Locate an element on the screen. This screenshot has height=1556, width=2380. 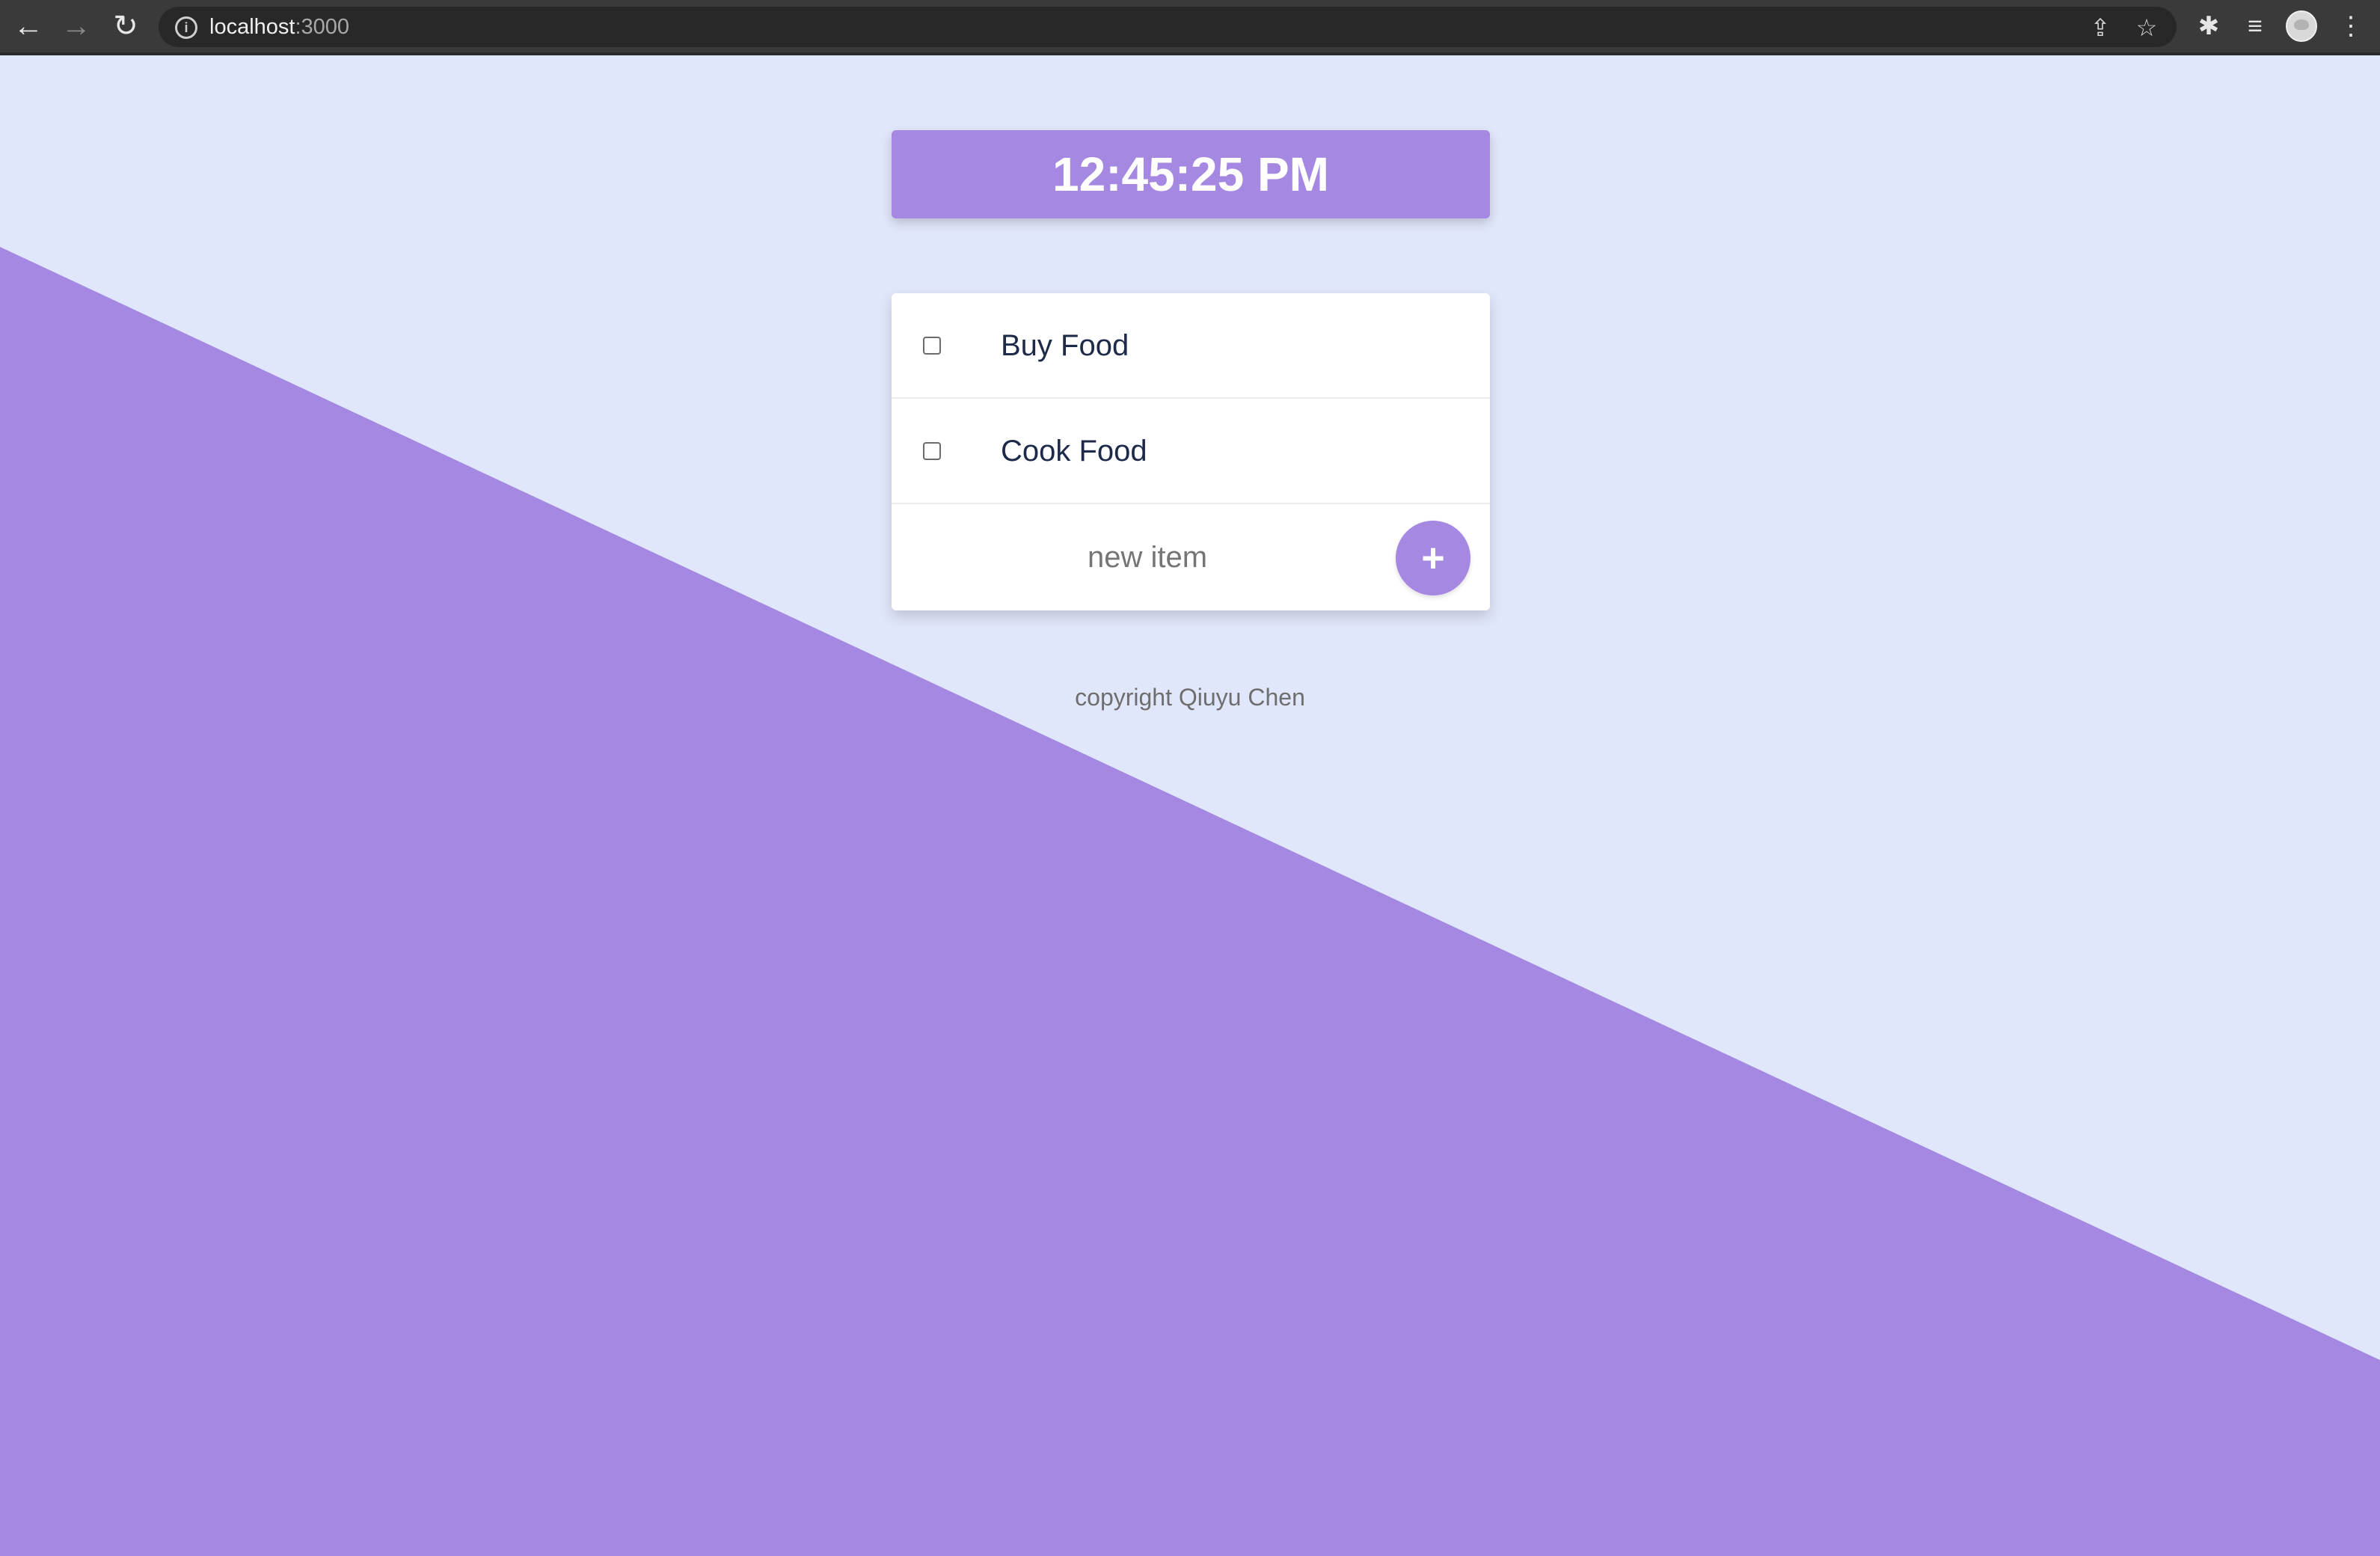
site-info-icon: i is located at coordinates (186, 27).